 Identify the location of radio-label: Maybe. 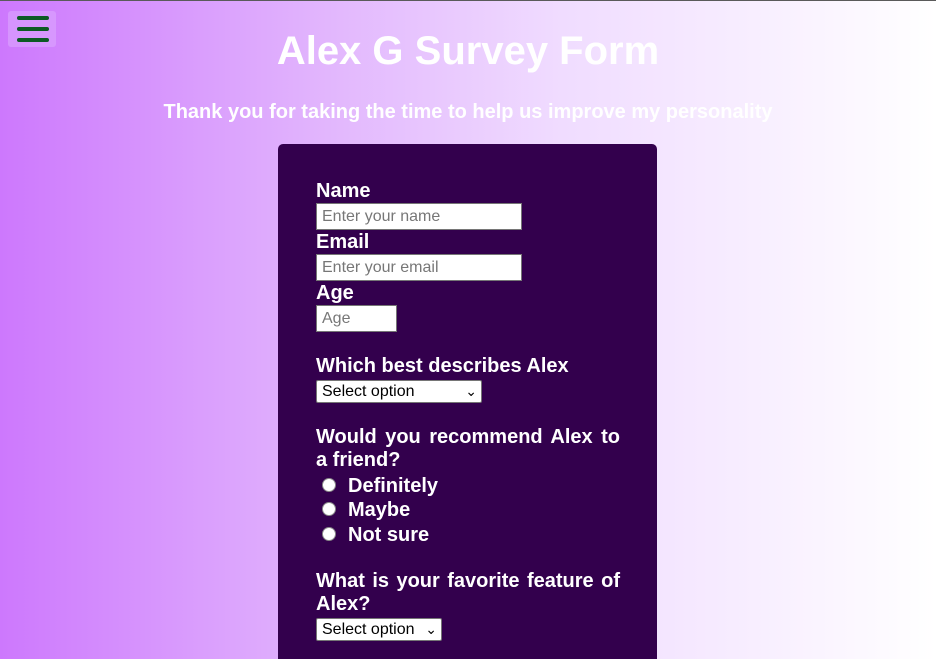
(379, 510).